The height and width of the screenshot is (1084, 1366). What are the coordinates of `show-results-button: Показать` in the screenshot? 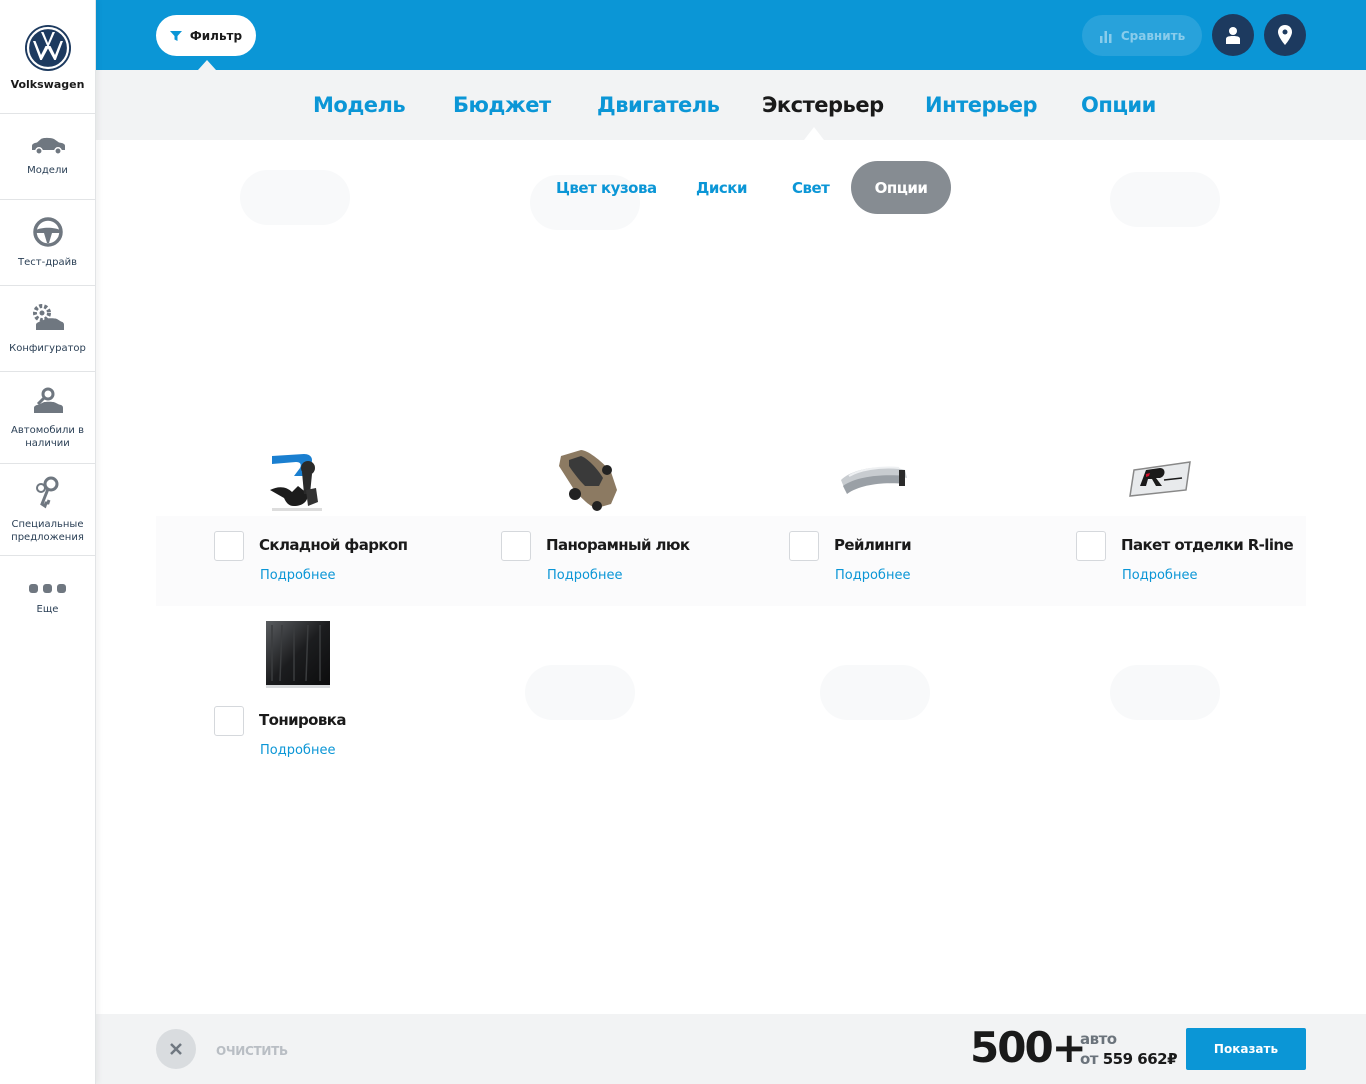 It's located at (1246, 1049).